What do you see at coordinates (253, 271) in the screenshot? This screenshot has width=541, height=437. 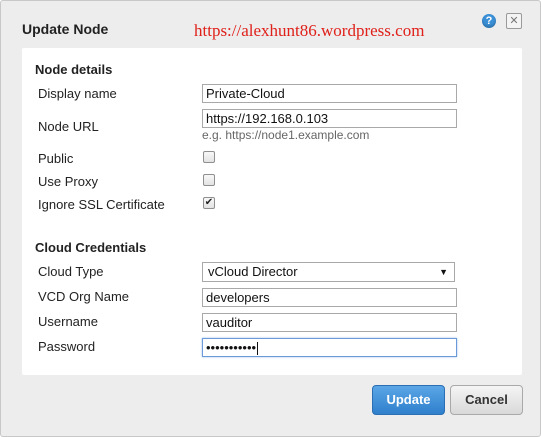 I see `cloud-type-value: vCloud Director` at bounding box center [253, 271].